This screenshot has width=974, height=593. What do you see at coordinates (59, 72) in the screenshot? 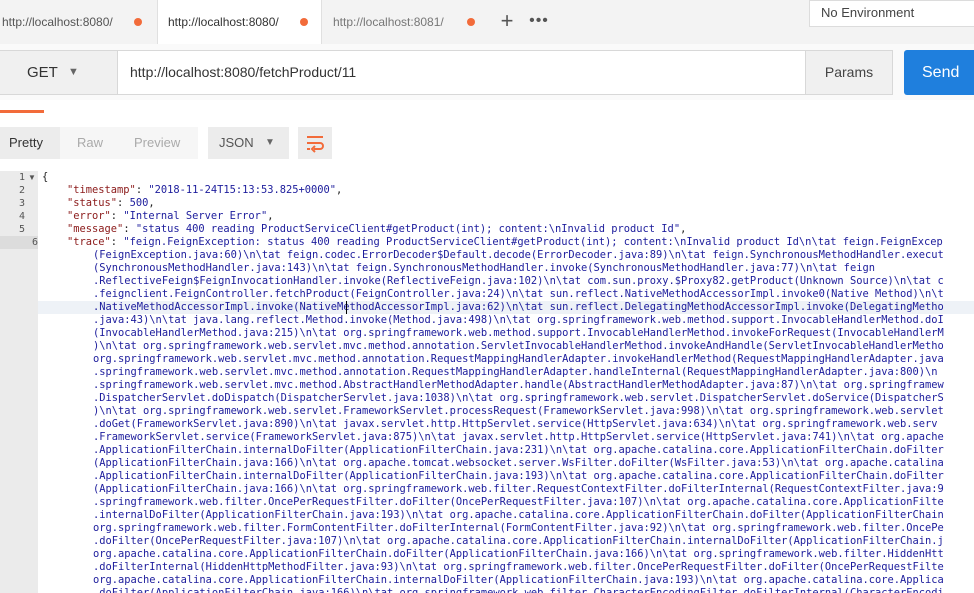
I see `method-select: GET ▼` at bounding box center [59, 72].